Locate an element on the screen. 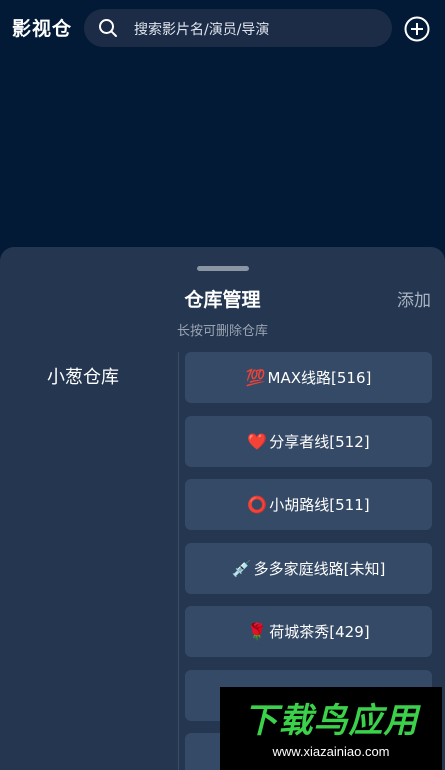 The image size is (445, 770). line-button: 💯 MAX线路[516] is located at coordinates (308, 377).